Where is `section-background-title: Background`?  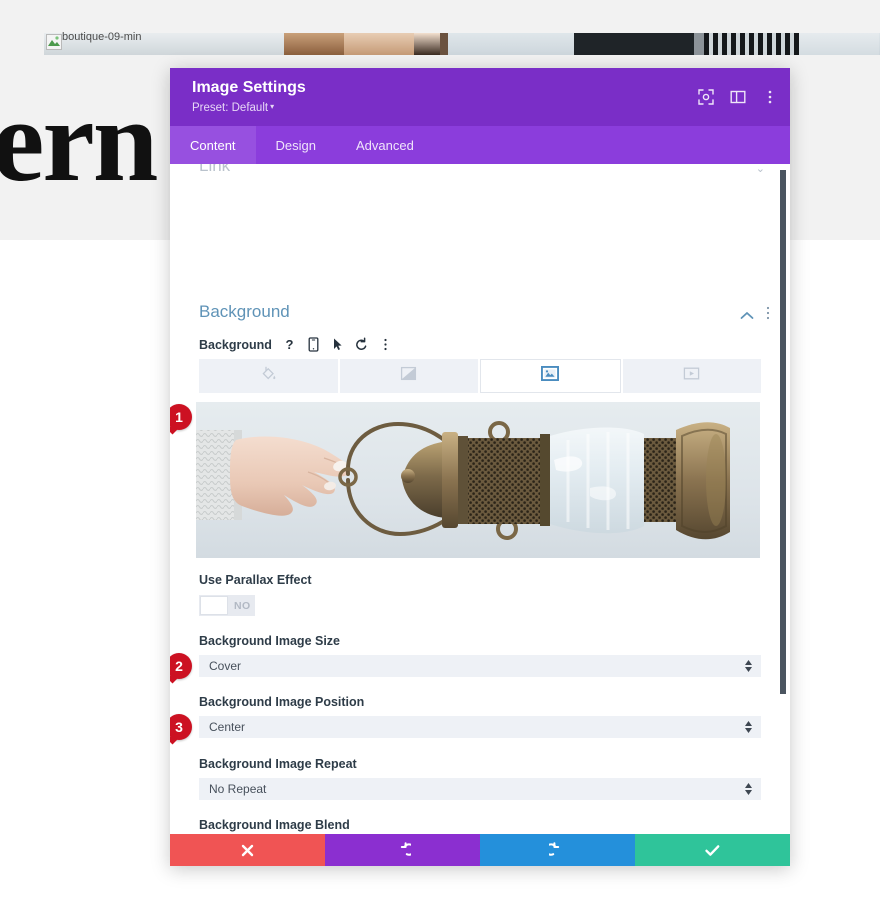 section-background-title: Background is located at coordinates (244, 311).